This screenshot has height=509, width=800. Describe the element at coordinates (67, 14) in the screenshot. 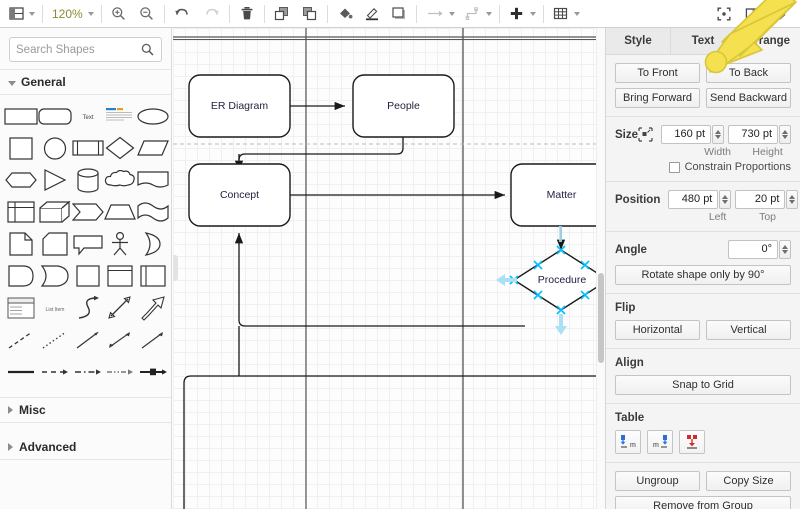

I see `zoom-level-label: 120%` at that location.